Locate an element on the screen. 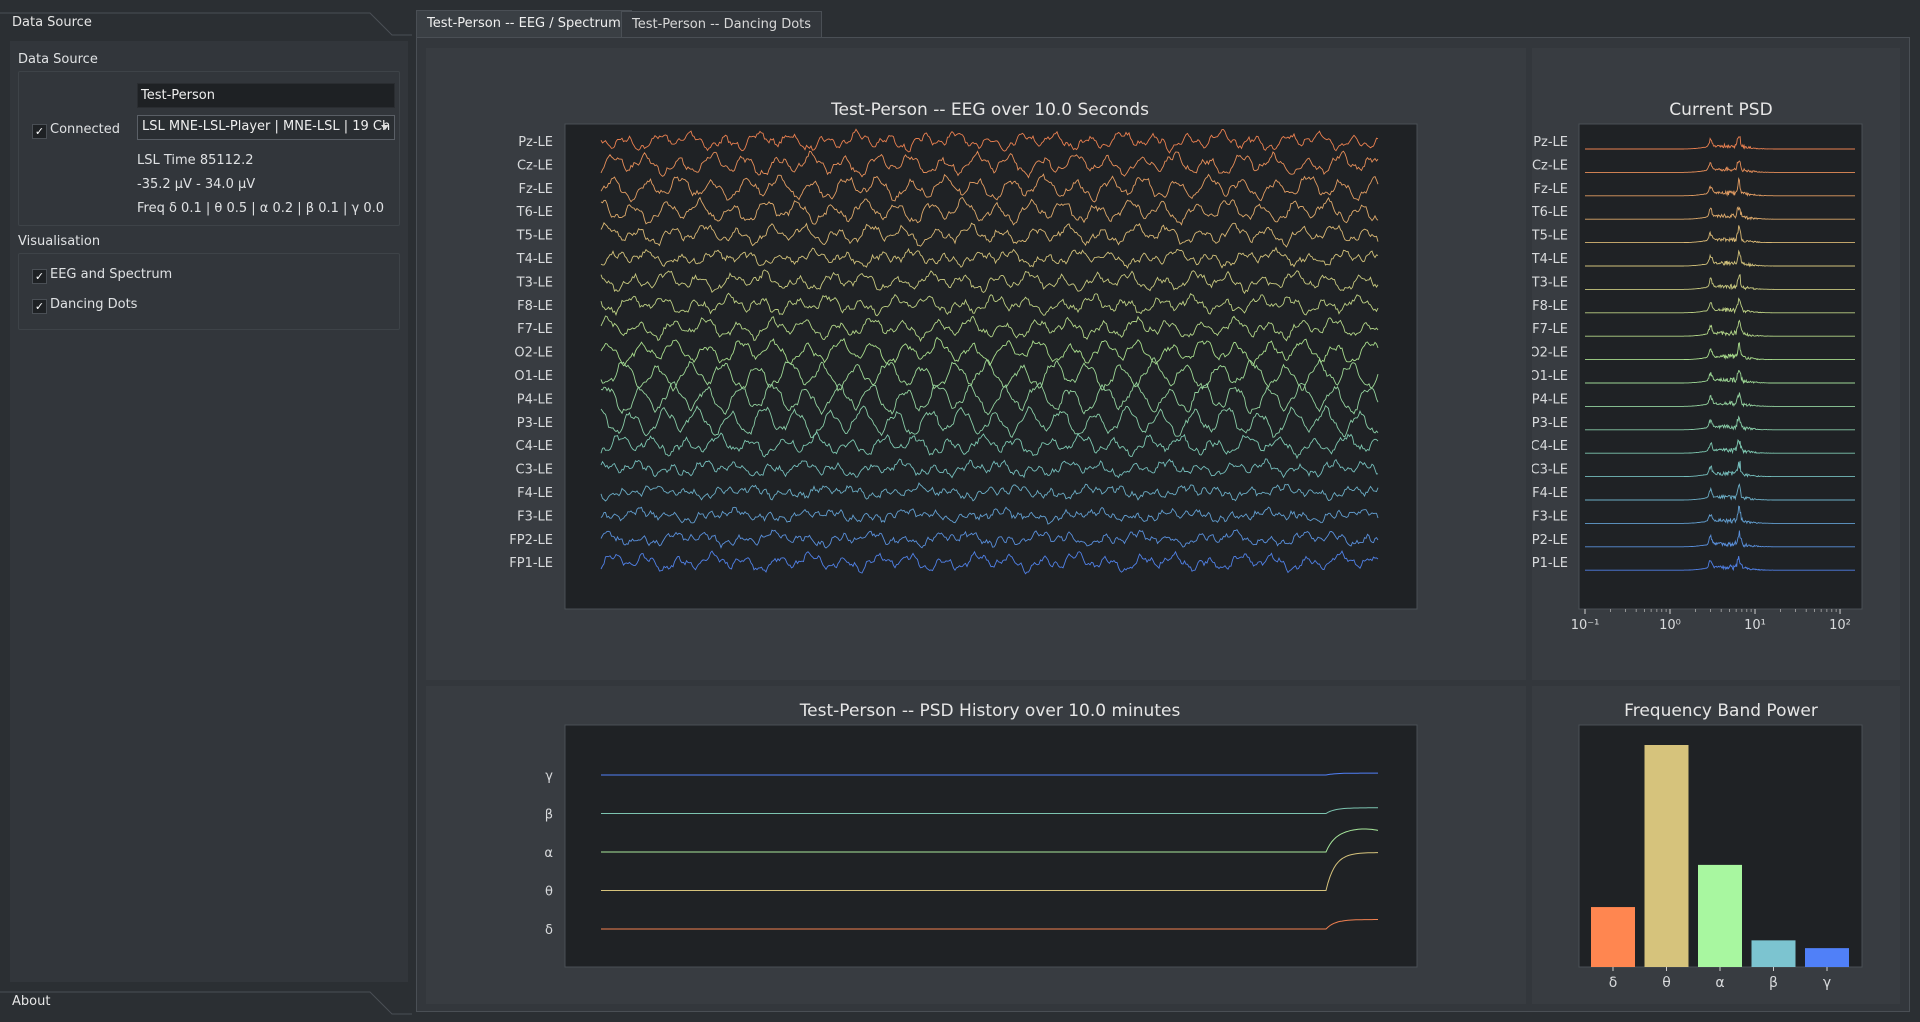  band-power-title: Frequency Band Power is located at coordinates (1721, 711).